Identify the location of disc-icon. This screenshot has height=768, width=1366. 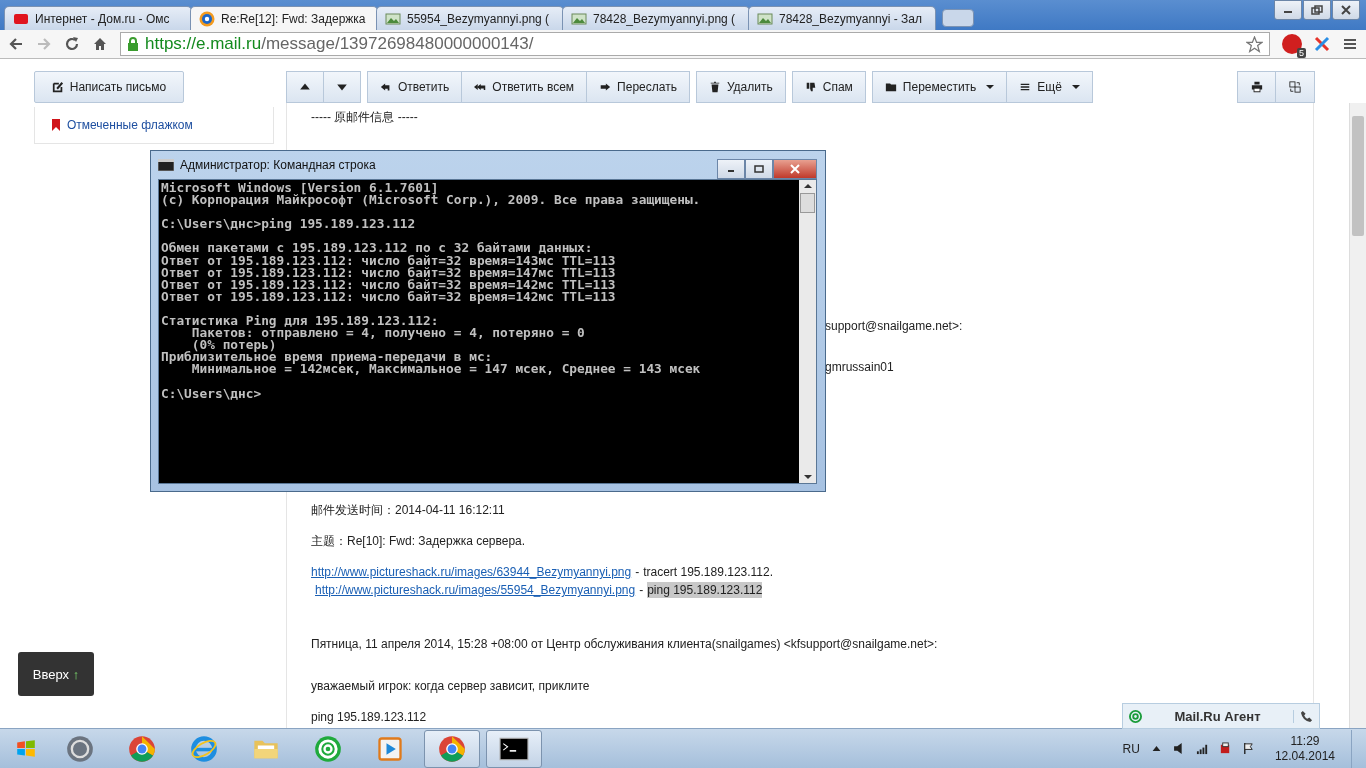
(80, 748).